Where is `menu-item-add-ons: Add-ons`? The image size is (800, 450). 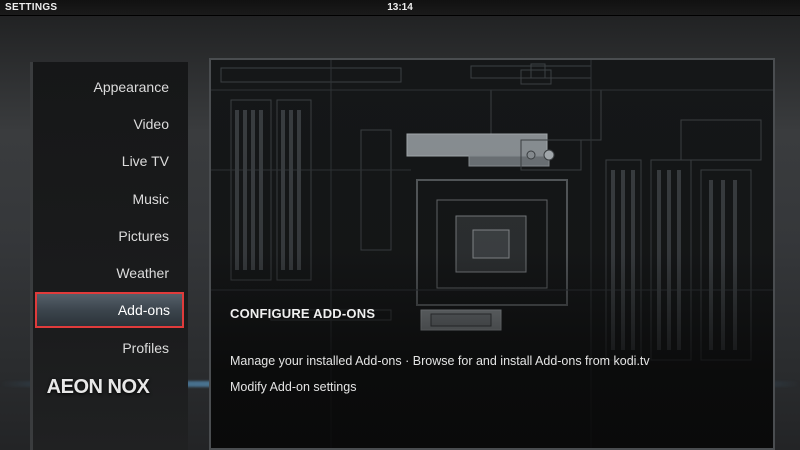 menu-item-add-ons: Add-ons is located at coordinates (109, 310).